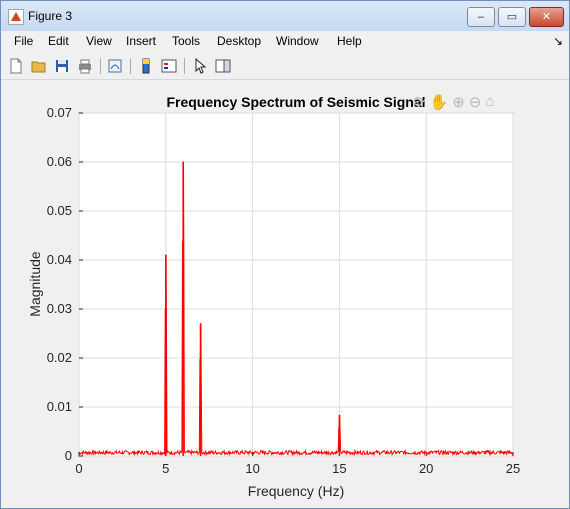  Describe the element at coordinates (186, 41) in the screenshot. I see `menu-tools: Tools` at that location.